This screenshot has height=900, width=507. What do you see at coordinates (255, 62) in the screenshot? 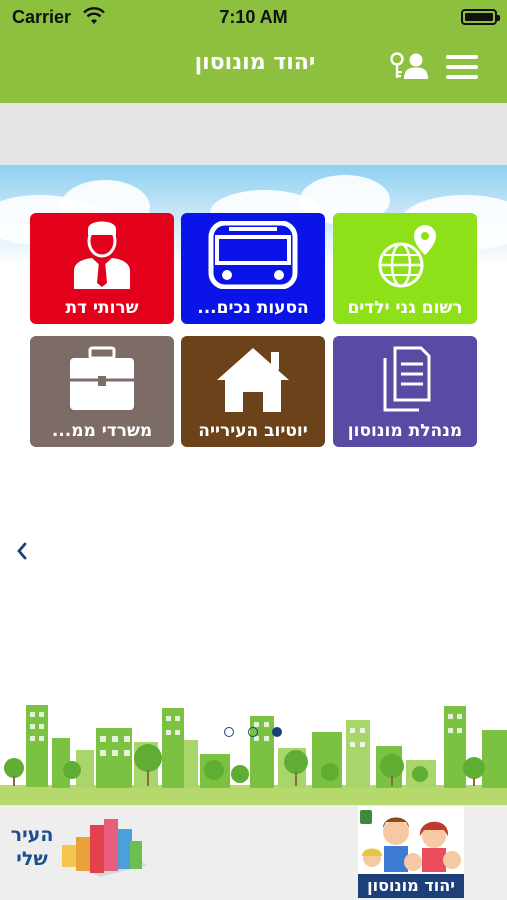
I see `page-title: יהוד מונוסון` at bounding box center [255, 62].